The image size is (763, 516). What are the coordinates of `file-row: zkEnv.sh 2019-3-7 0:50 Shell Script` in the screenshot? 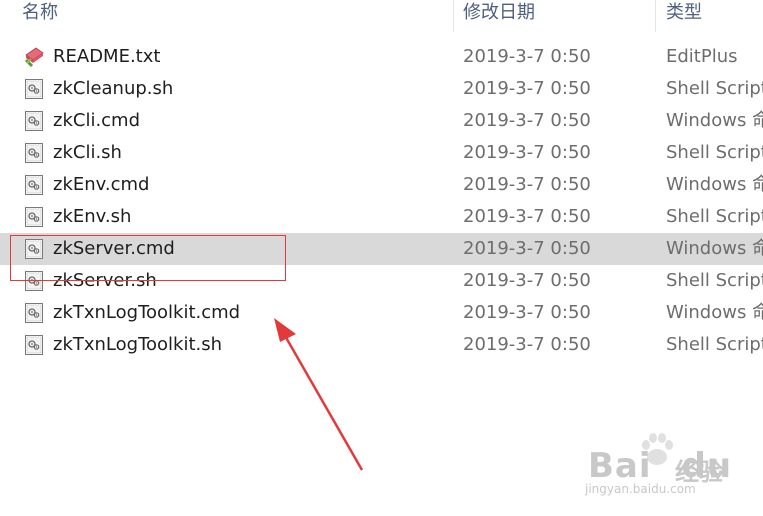 It's located at (381, 217).